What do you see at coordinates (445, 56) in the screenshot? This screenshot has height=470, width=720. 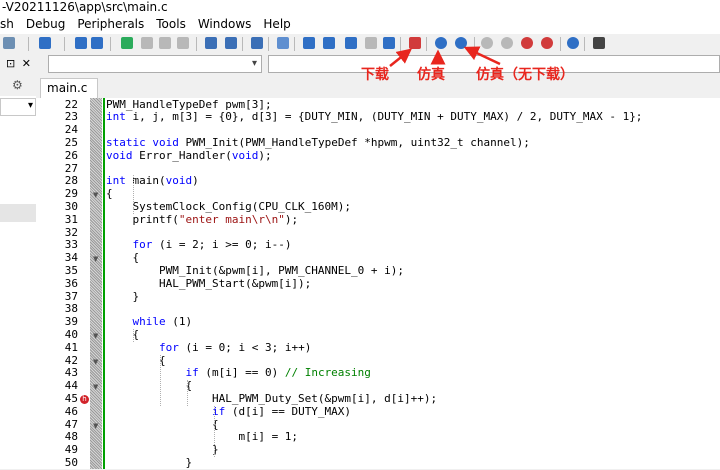 I see `annotation-arrows` at bounding box center [445, 56].